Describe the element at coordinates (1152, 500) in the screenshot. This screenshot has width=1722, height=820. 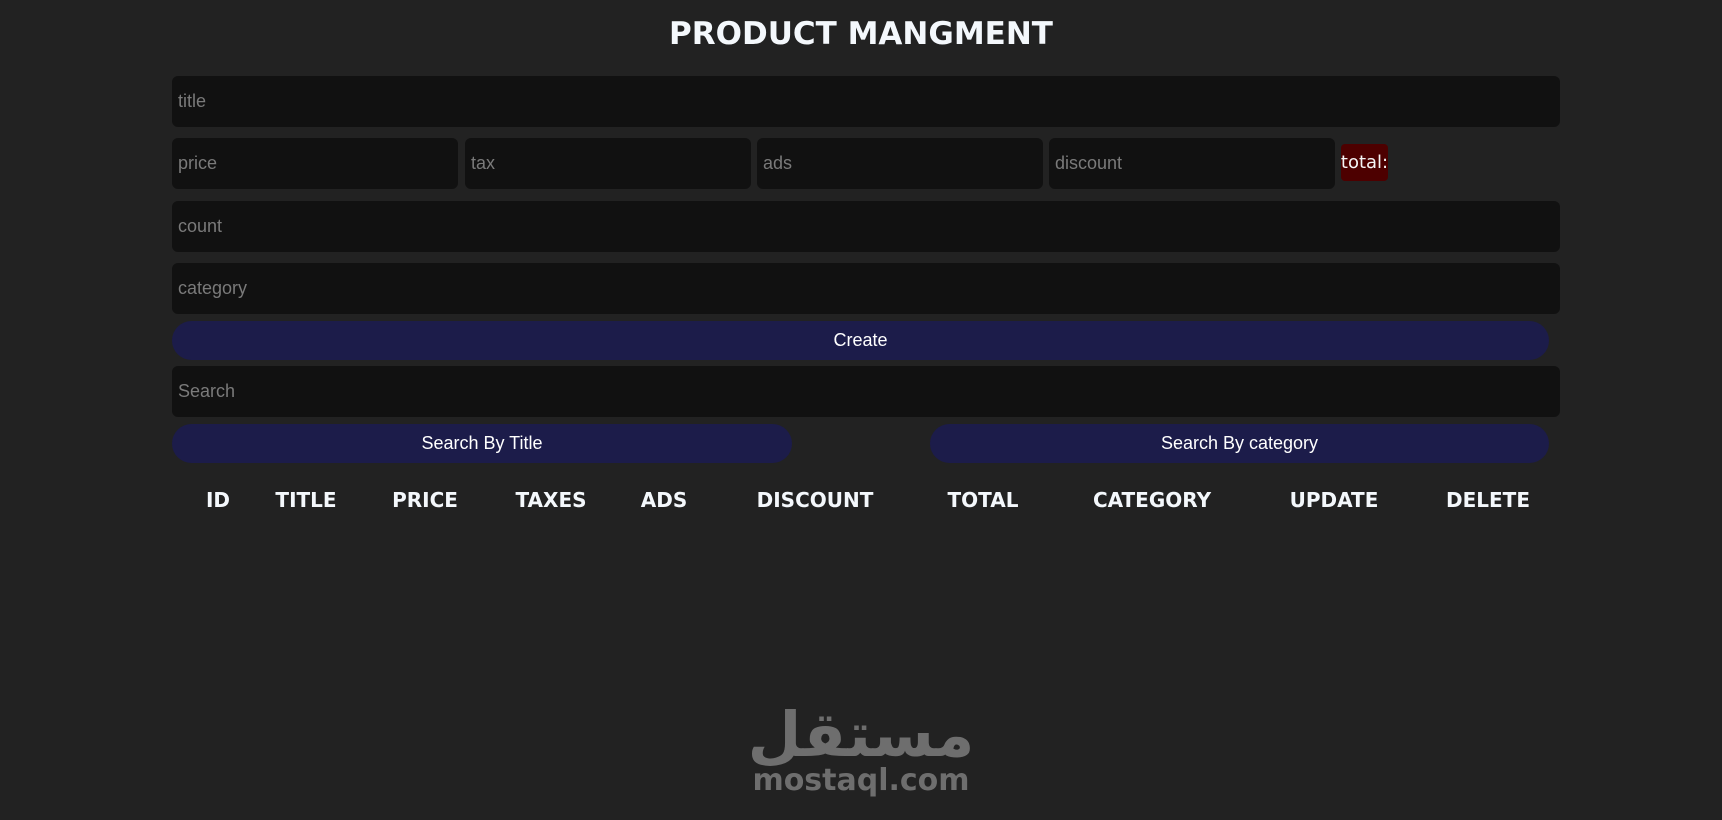
I see `column-header-category: CATEGORY` at that location.